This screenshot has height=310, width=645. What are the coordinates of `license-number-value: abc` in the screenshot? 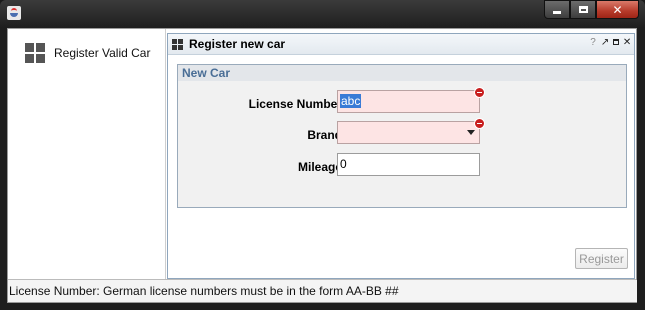 It's located at (351, 101).